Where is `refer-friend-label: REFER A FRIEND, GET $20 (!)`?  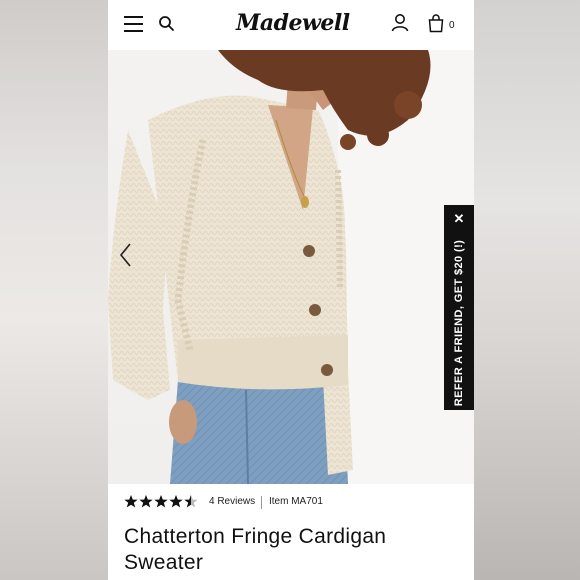
refer-friend-label: REFER A FRIEND, GET $20 (!) is located at coordinates (459, 323).